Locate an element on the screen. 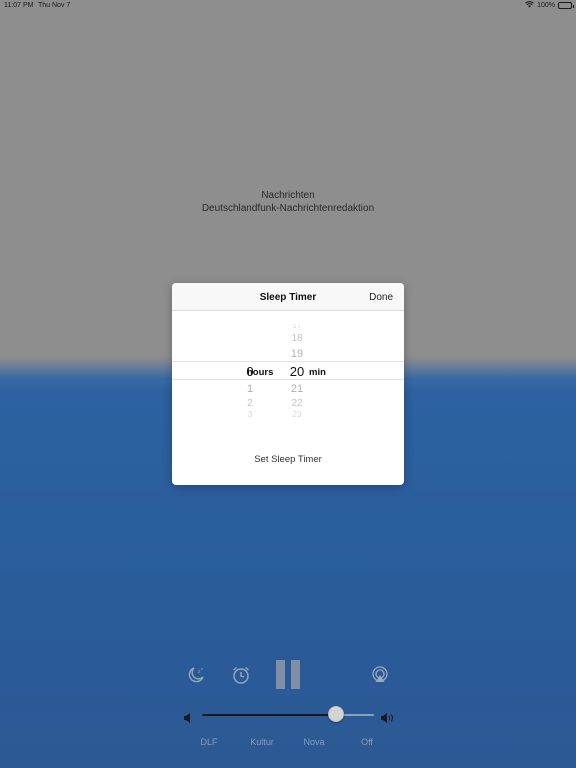 Image resolution: width=576 pixels, height=768 pixels. minutes-option: 17 is located at coordinates (297, 327).